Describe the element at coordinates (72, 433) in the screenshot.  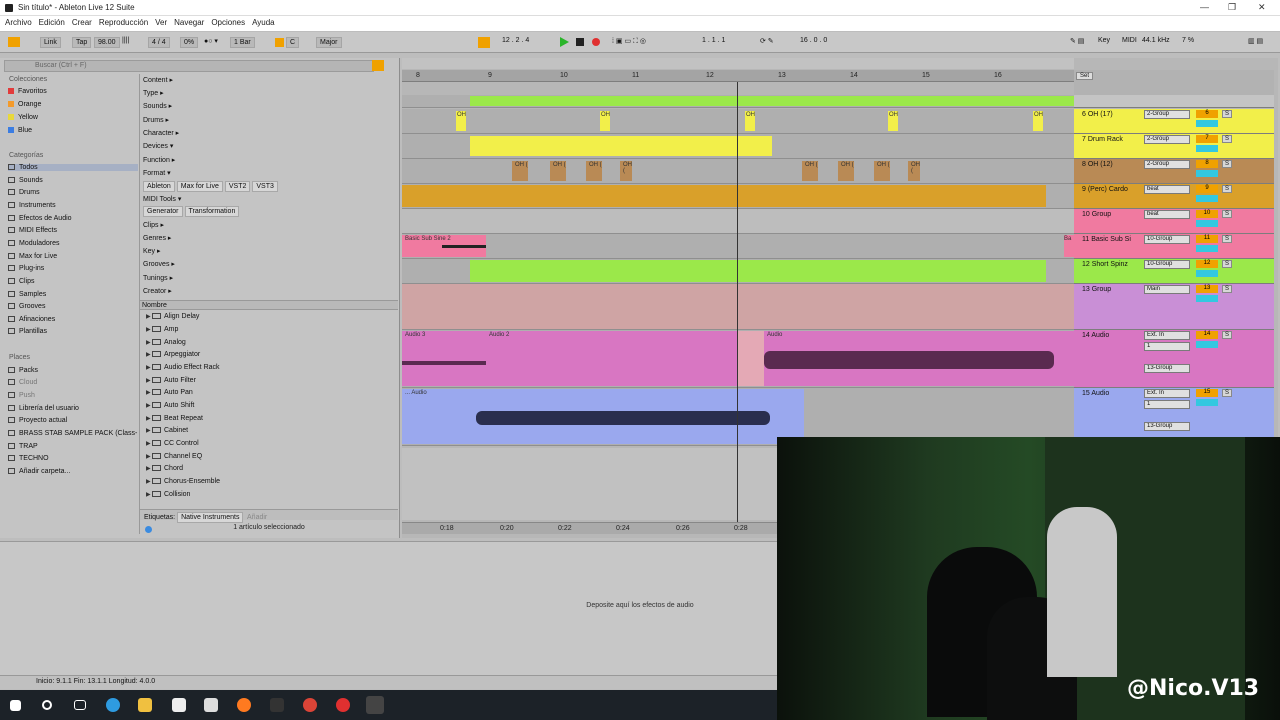
I see `place-brass-stab: BRASS STAB SAMPLE PACK (Class-` at that location.